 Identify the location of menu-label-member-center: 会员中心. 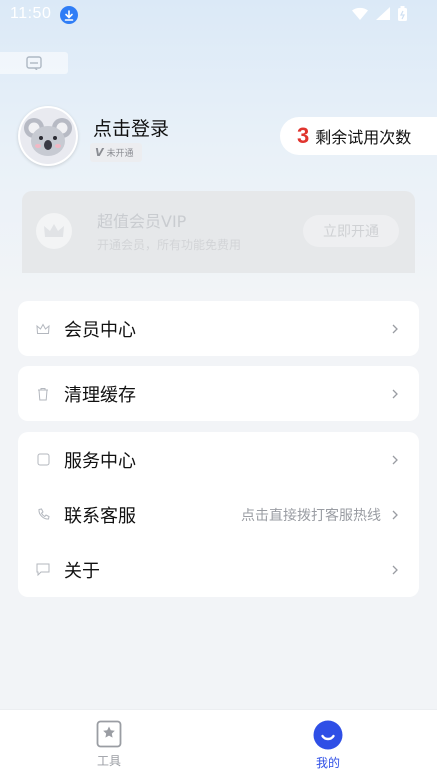
(100, 330).